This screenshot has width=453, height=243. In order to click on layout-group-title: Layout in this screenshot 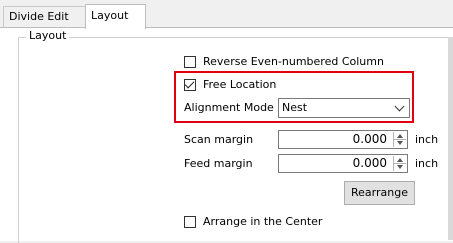, I will do `click(48, 35)`.